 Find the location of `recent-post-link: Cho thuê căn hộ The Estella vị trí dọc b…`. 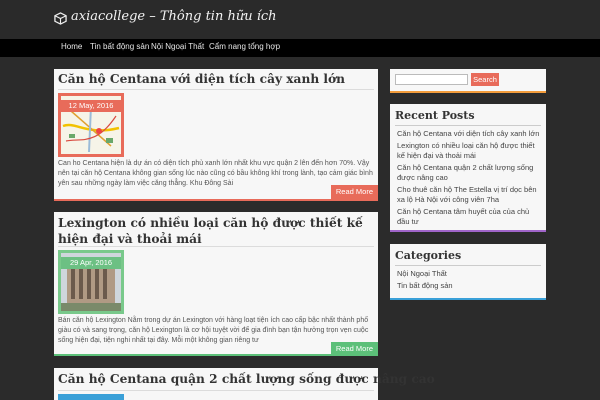

recent-post-link: Cho thuê căn hộ The Estella vị trí dọc b… is located at coordinates (470, 195).